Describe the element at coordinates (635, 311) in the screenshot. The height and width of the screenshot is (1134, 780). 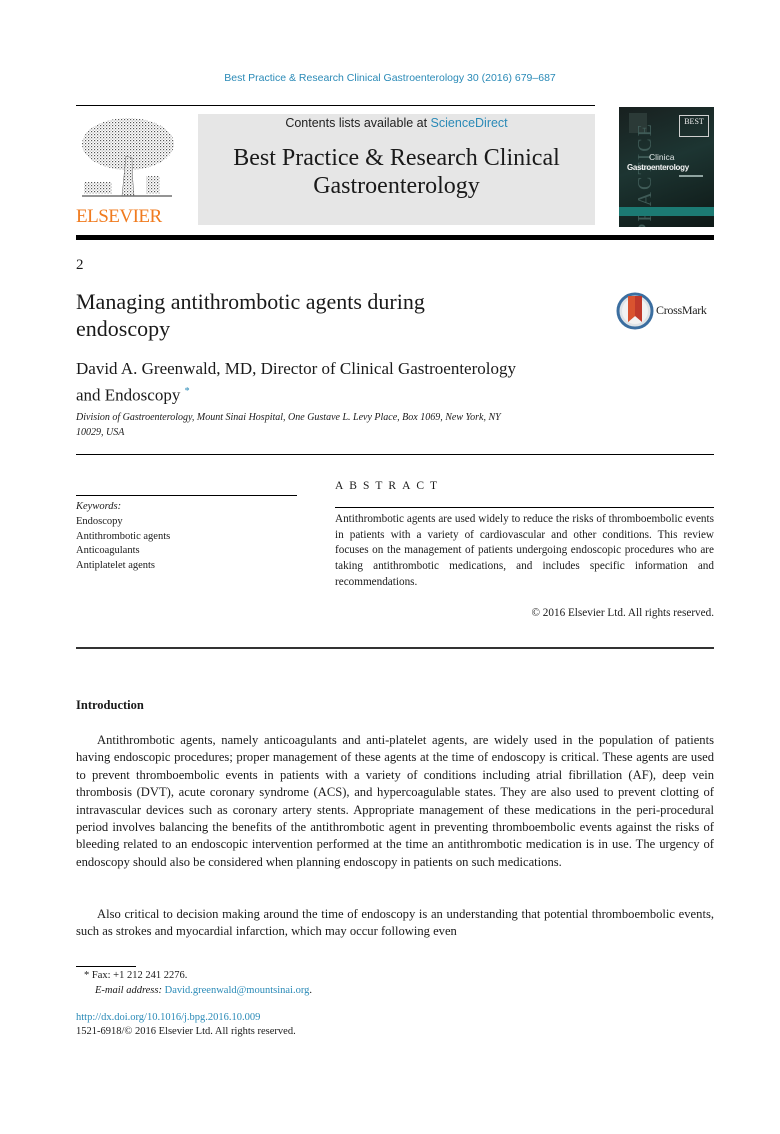
I see `crossmark-icon` at that location.